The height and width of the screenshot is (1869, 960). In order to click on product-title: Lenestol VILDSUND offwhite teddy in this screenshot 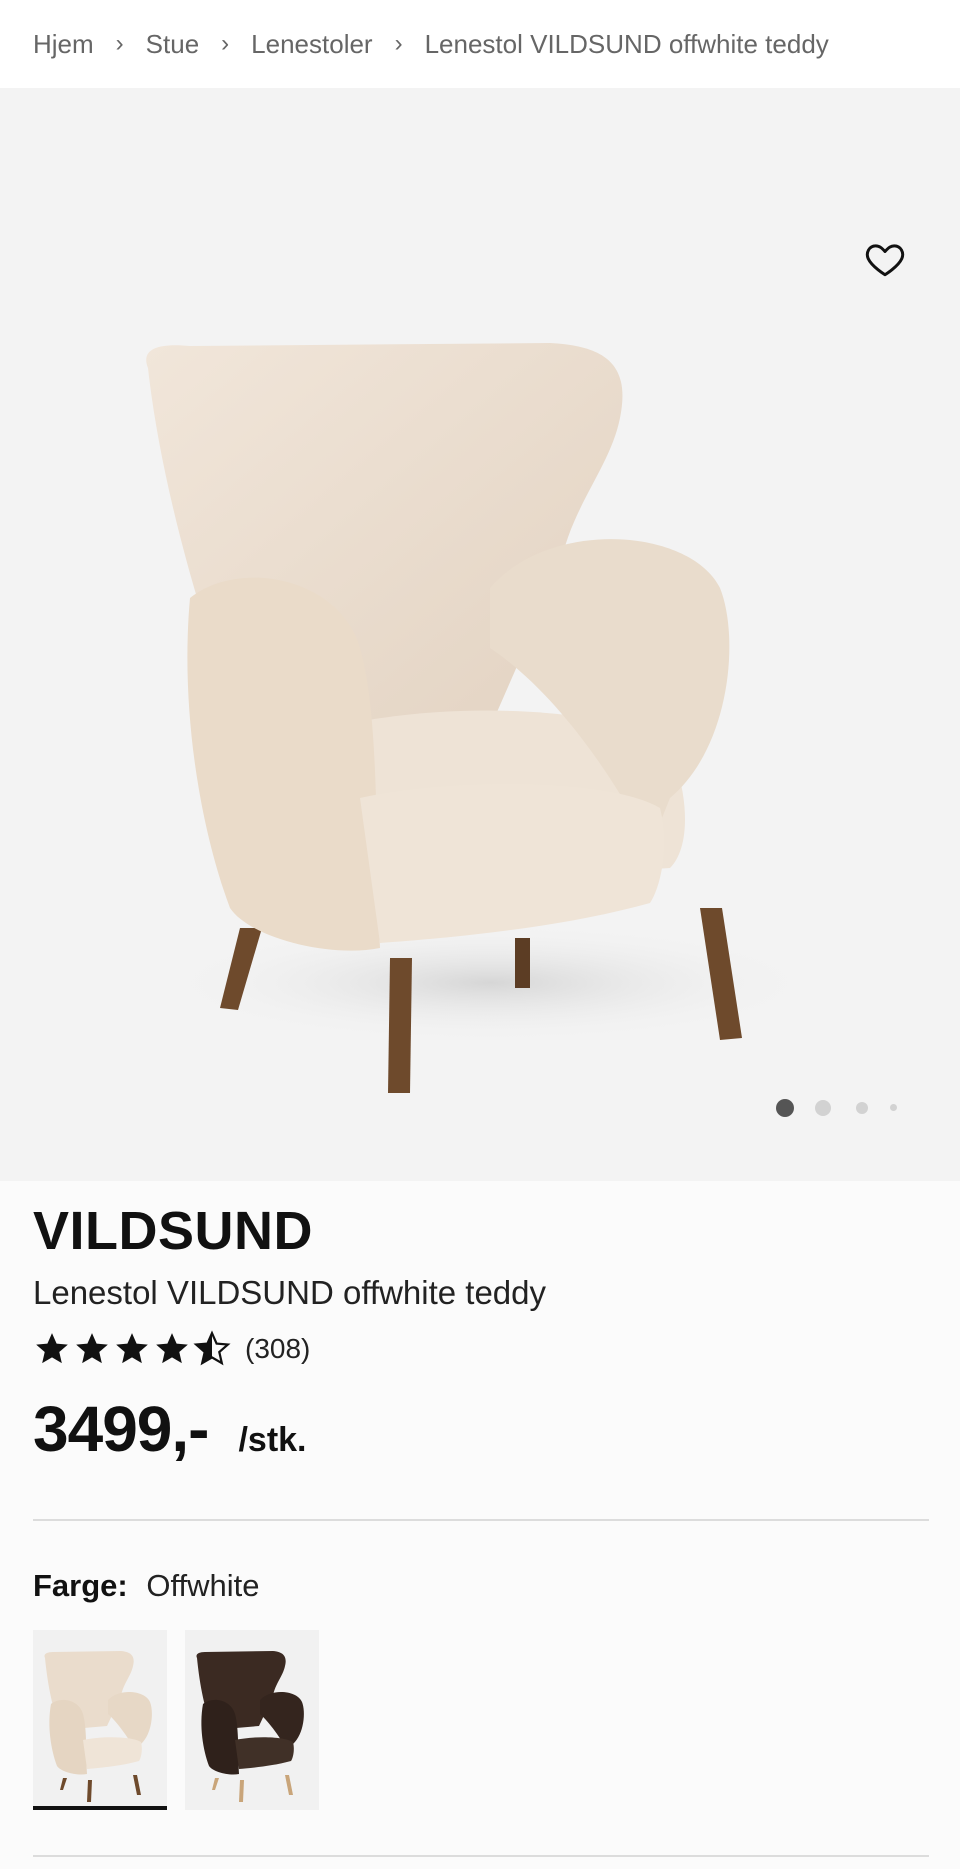, I will do `click(289, 1292)`.